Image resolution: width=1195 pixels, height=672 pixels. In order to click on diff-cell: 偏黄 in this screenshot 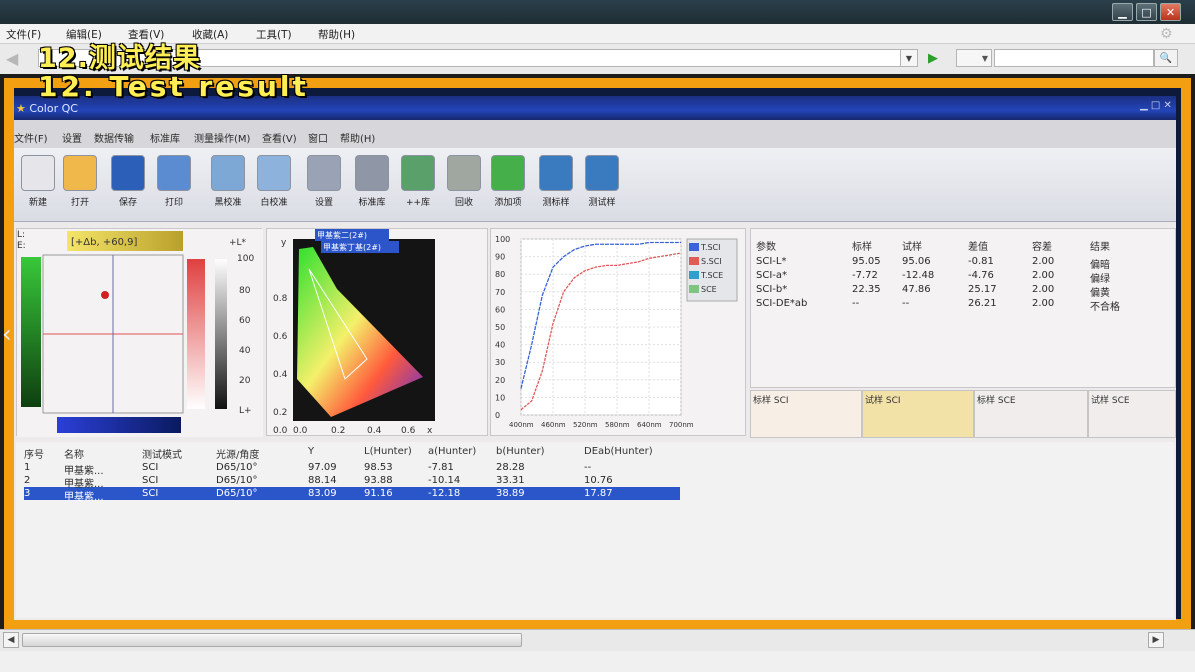, I will do `click(1100, 293)`.